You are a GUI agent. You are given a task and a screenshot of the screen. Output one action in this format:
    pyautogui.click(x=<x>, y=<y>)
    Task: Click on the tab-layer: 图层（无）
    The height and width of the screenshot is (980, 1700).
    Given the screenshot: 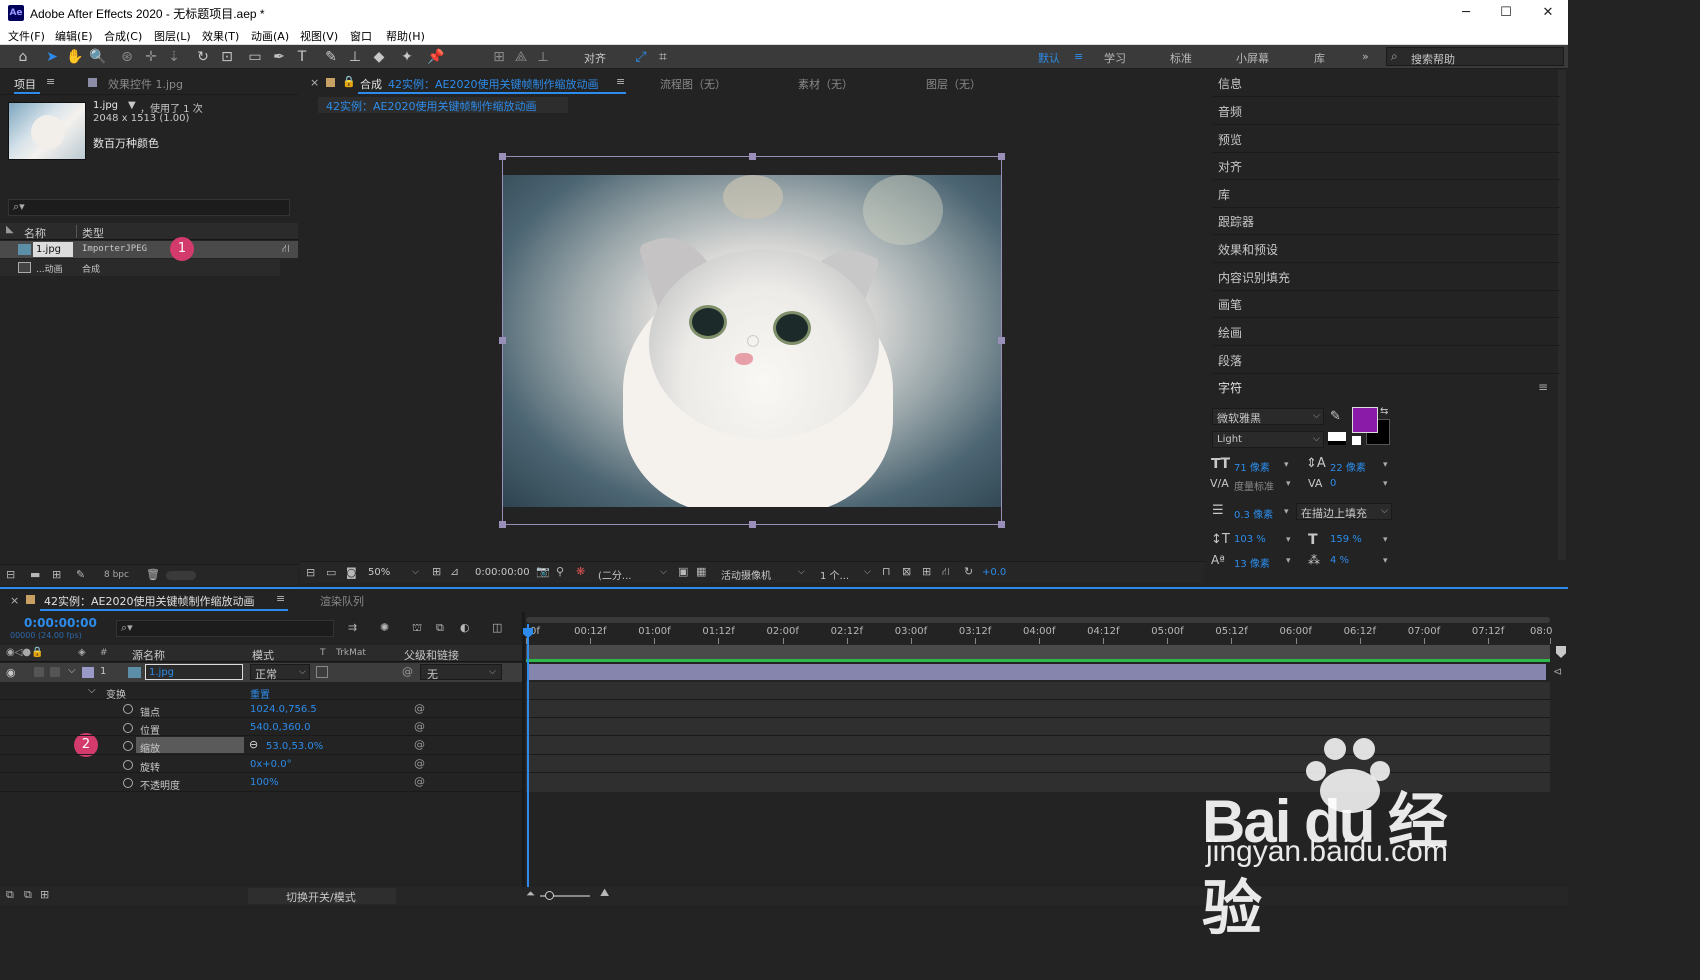 What is the action you would take?
    pyautogui.click(x=953, y=84)
    